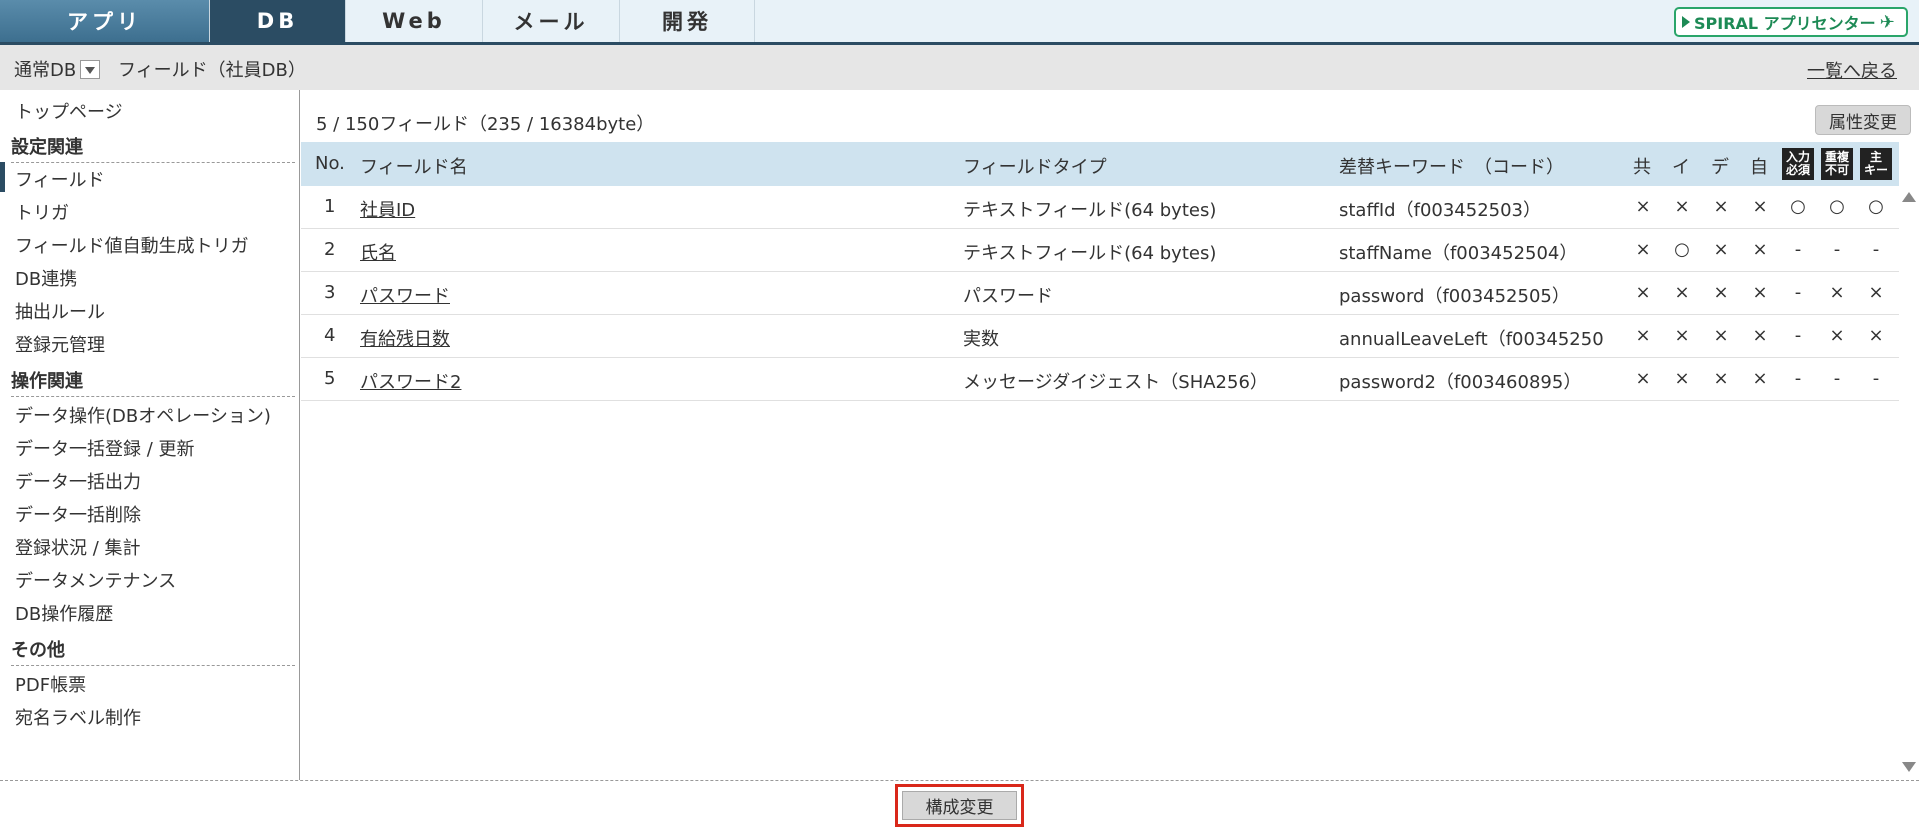  Describe the element at coordinates (78, 481) in the screenshot. I see `sidebar-item-bulk-export: データ一括出力` at that location.